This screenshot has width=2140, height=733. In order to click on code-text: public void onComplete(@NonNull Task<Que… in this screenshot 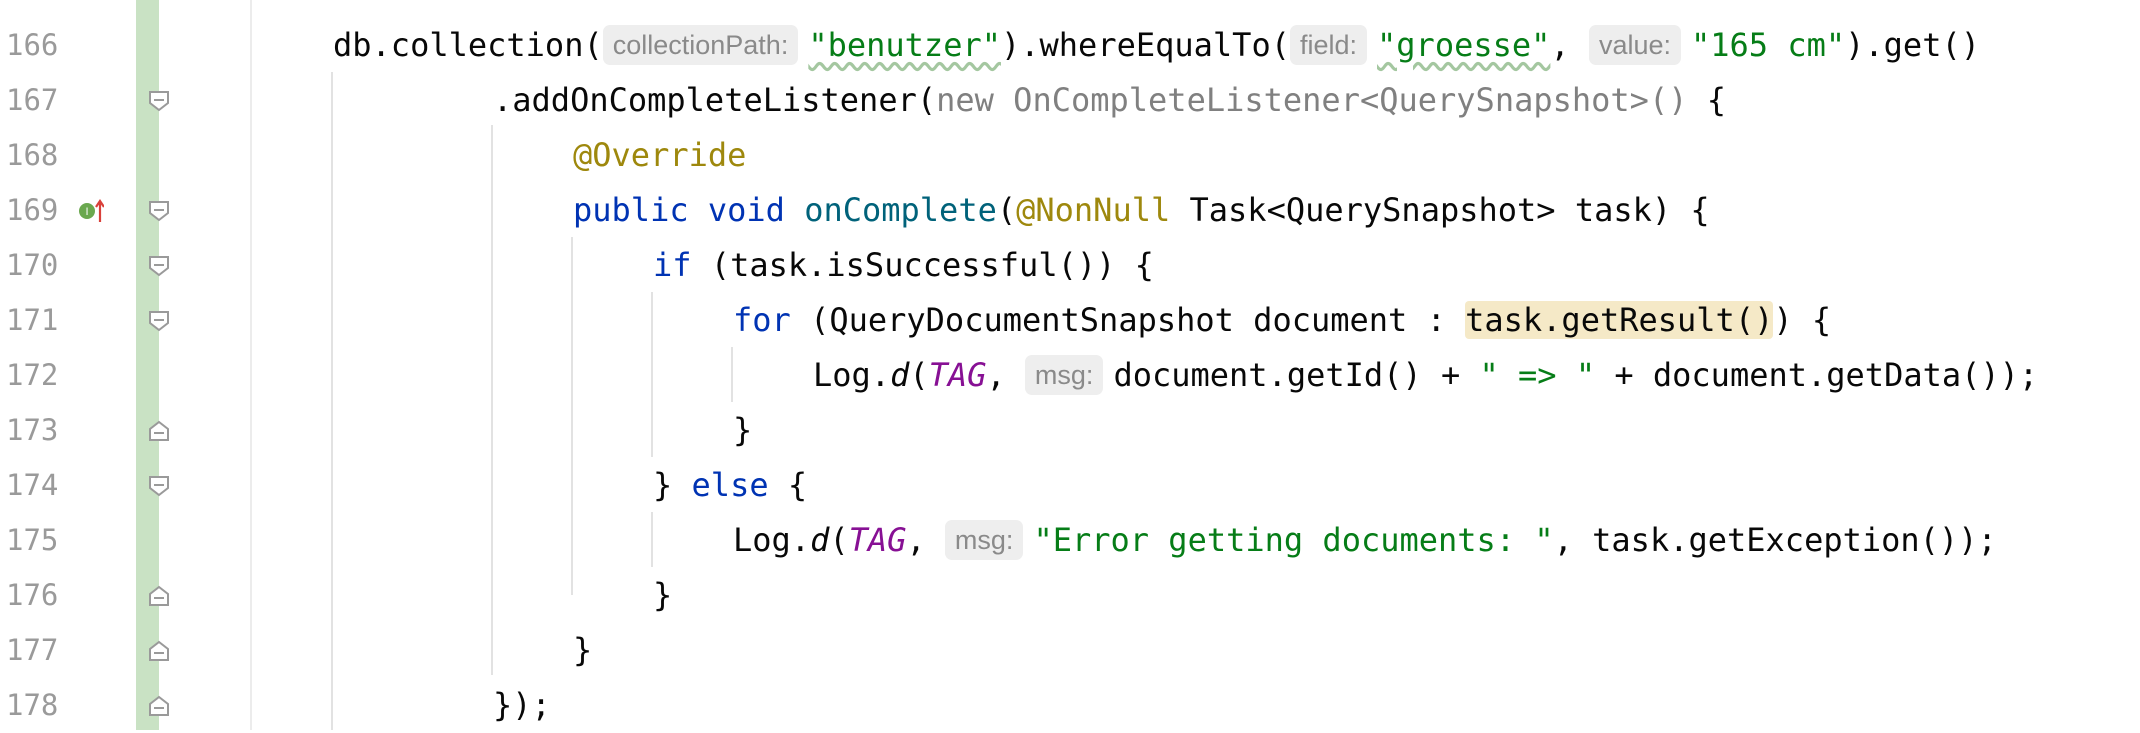, I will do `click(1141, 210)`.